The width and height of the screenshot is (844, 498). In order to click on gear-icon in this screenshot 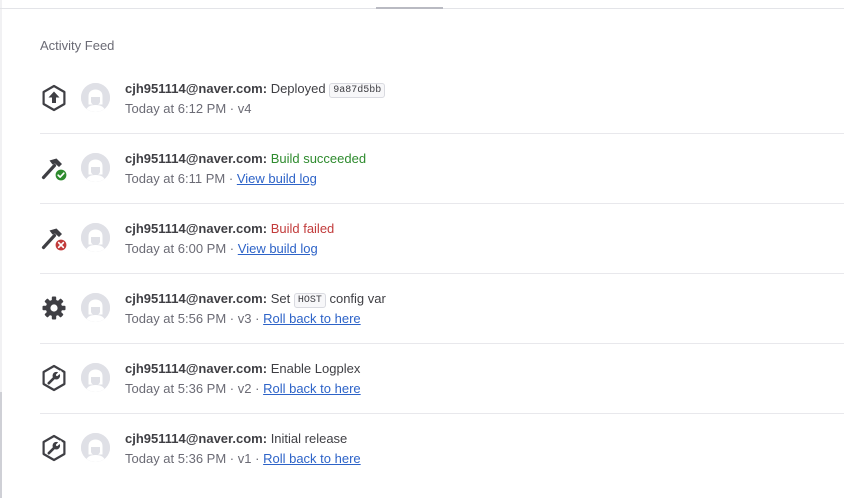, I will do `click(54, 308)`.